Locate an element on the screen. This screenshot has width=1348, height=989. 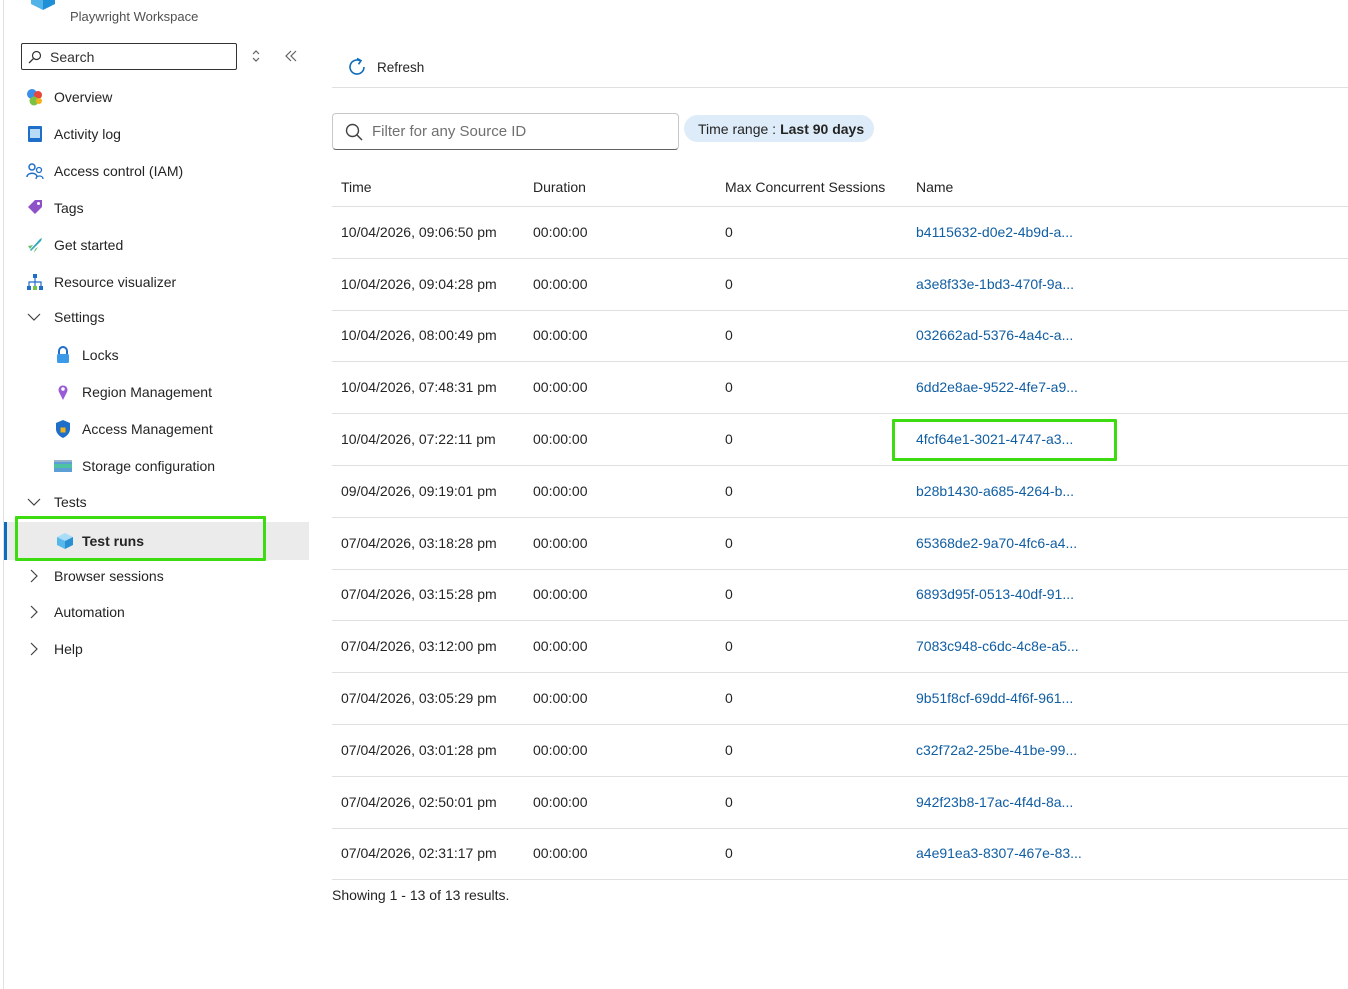
sidebar-item-access-management: Access Management is located at coordinates (164, 429).